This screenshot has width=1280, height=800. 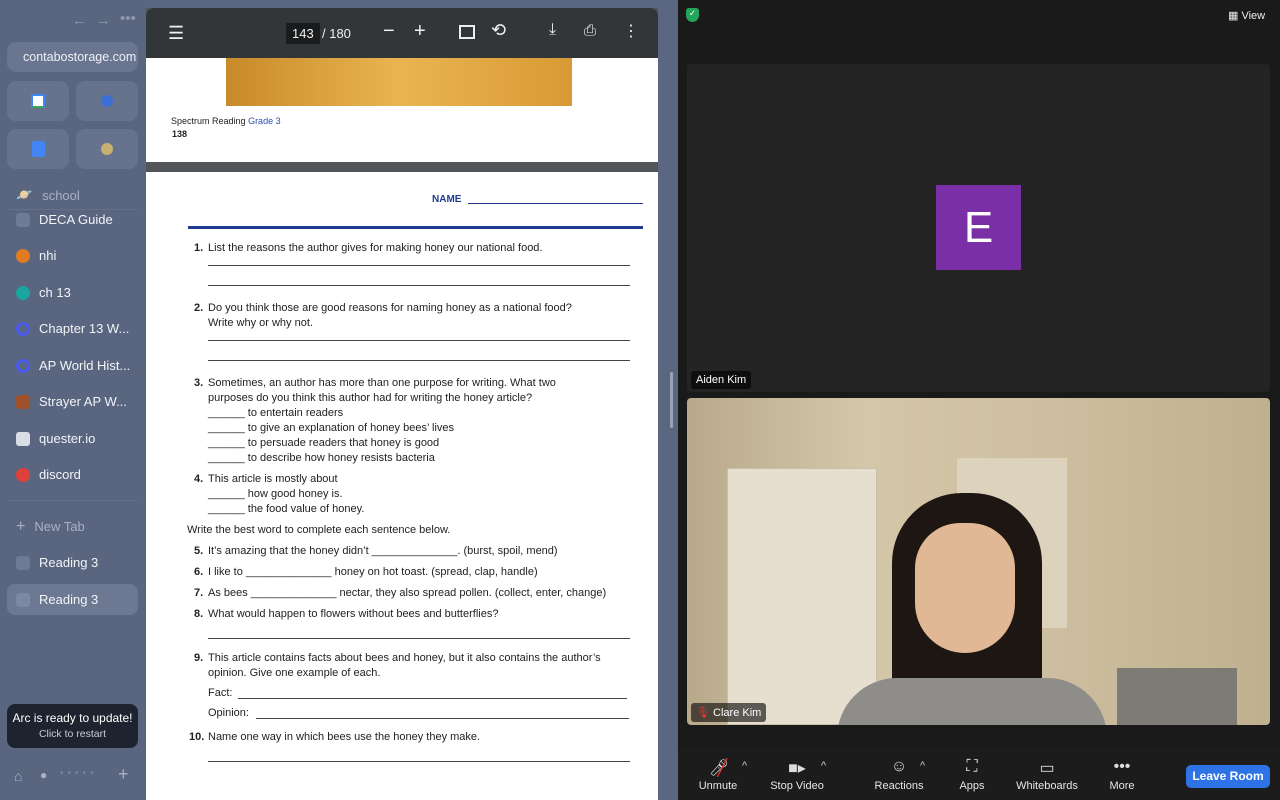 What do you see at coordinates (128, 18) in the screenshot?
I see `more-icon: •••` at bounding box center [128, 18].